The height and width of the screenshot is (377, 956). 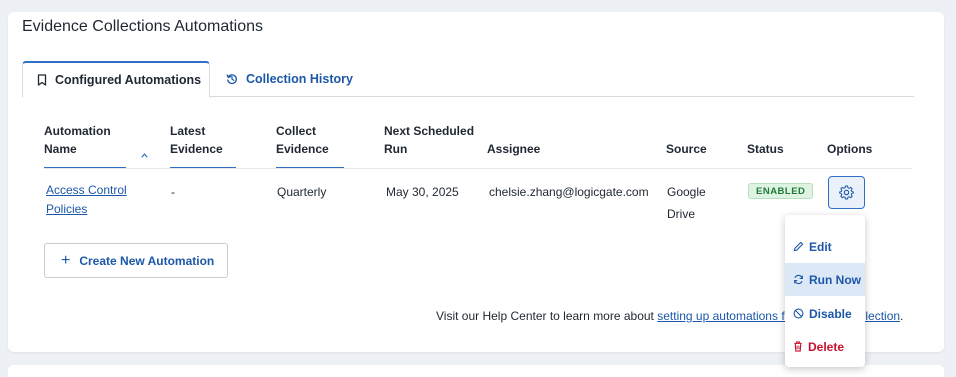 What do you see at coordinates (42, 80) in the screenshot?
I see `bookmark-icon` at bounding box center [42, 80].